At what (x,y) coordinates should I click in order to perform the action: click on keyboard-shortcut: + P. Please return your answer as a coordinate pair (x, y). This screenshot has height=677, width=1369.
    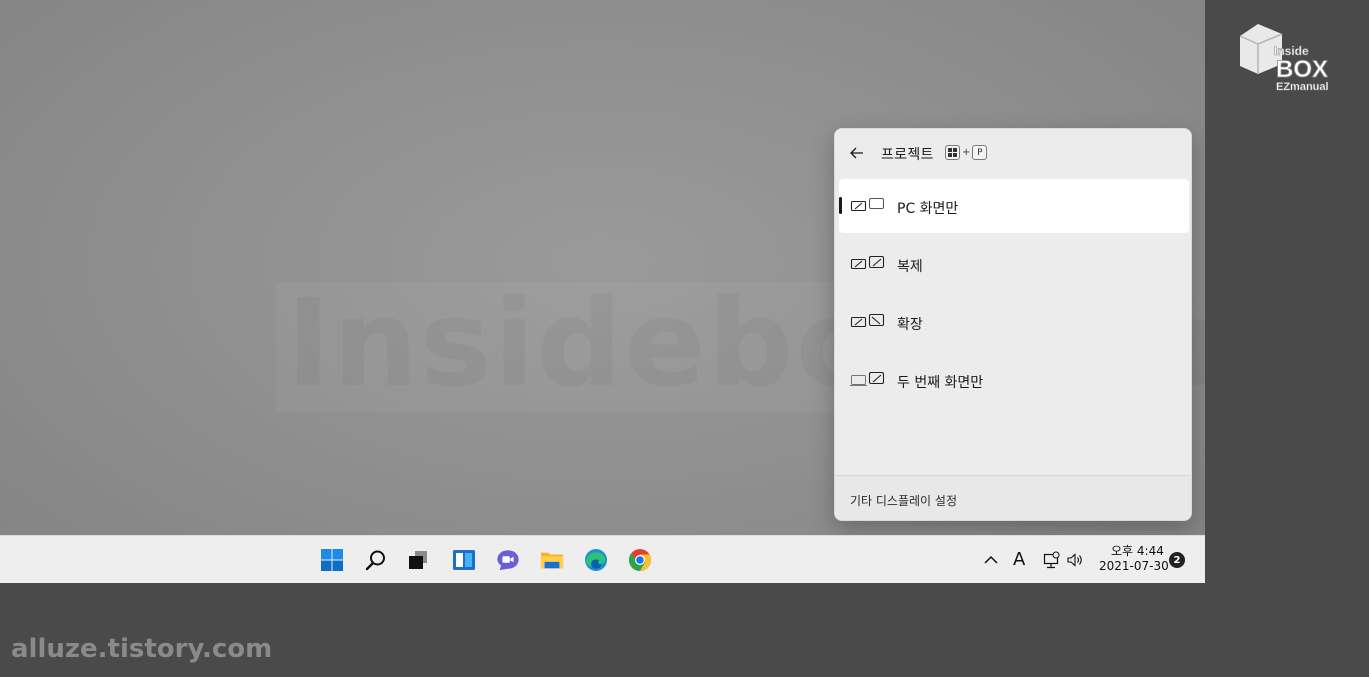
    Looking at the image, I should click on (966, 152).